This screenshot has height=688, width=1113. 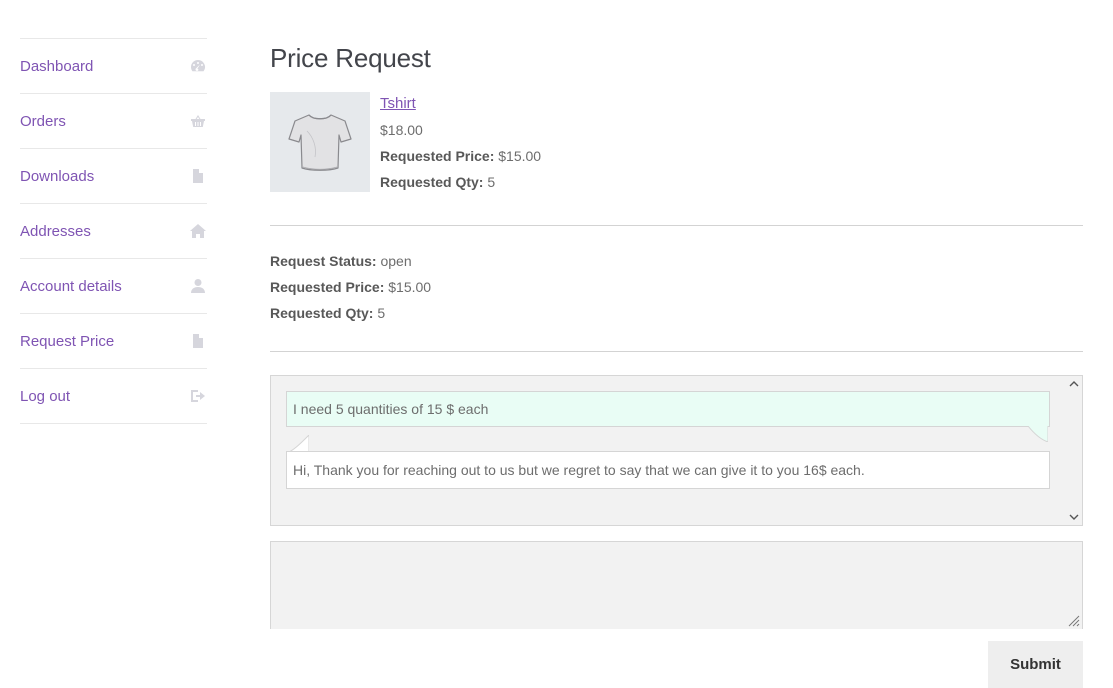 I want to click on request-price-label: Requested Price:, so click(x=327, y=287).